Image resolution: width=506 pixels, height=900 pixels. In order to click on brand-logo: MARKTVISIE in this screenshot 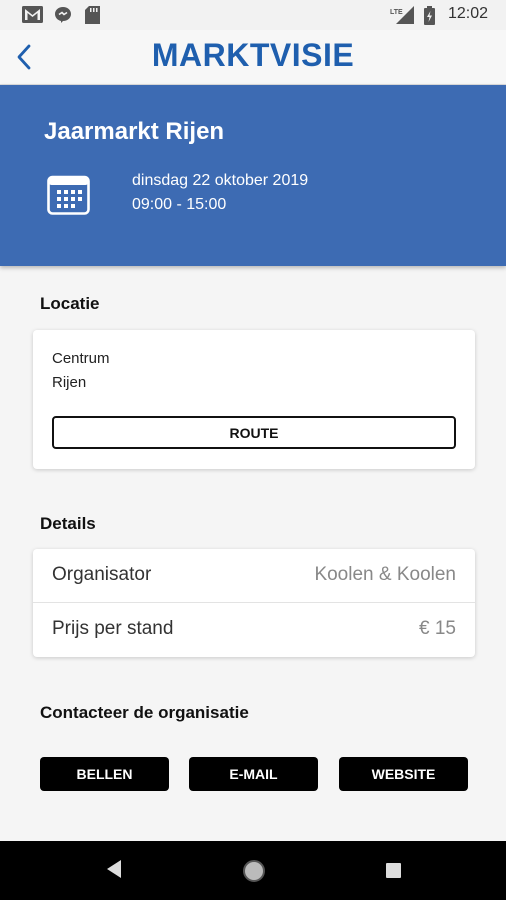, I will do `click(253, 55)`.